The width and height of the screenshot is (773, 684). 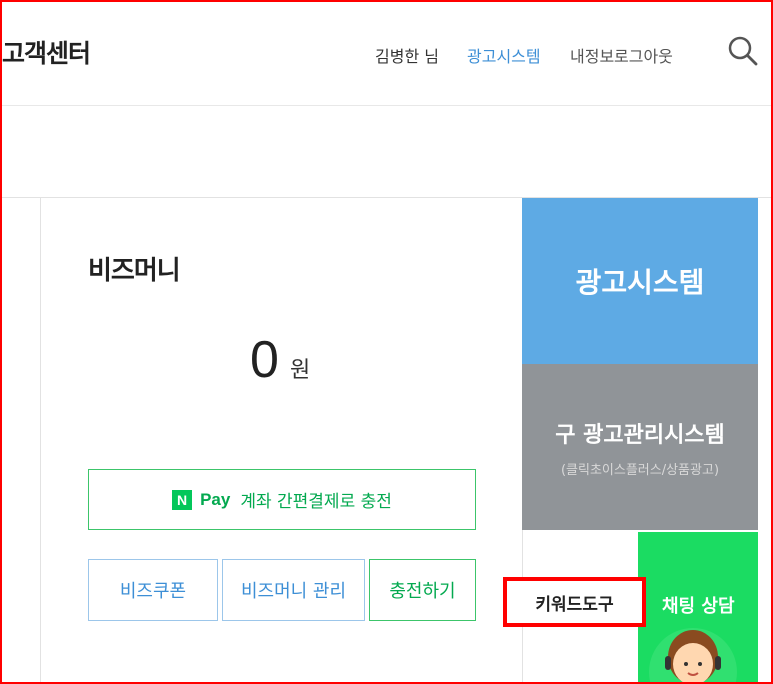 I want to click on page-title: 고객센터, so click(x=46, y=53).